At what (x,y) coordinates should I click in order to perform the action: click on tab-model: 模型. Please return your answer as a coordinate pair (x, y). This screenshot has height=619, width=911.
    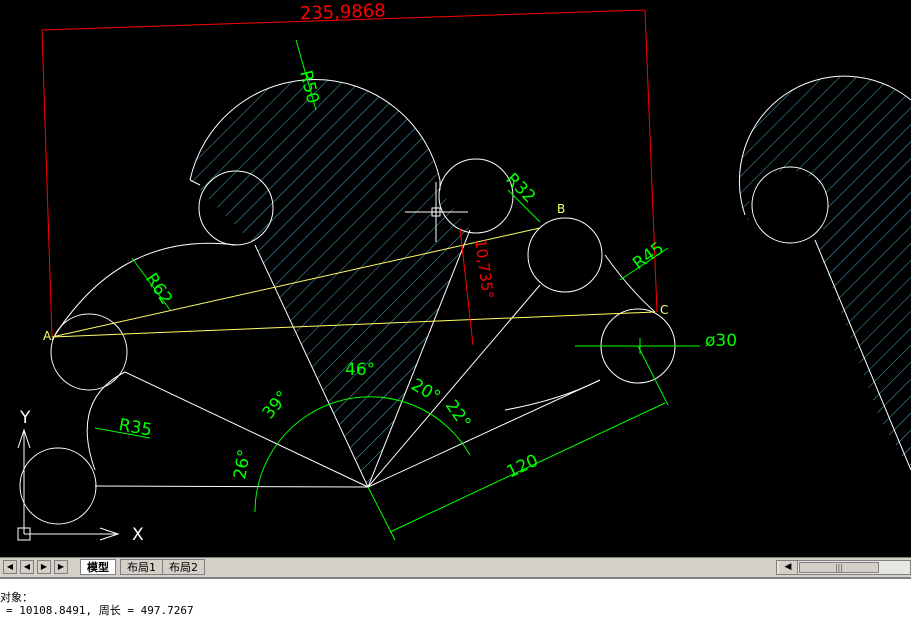
    Looking at the image, I should click on (98, 567).